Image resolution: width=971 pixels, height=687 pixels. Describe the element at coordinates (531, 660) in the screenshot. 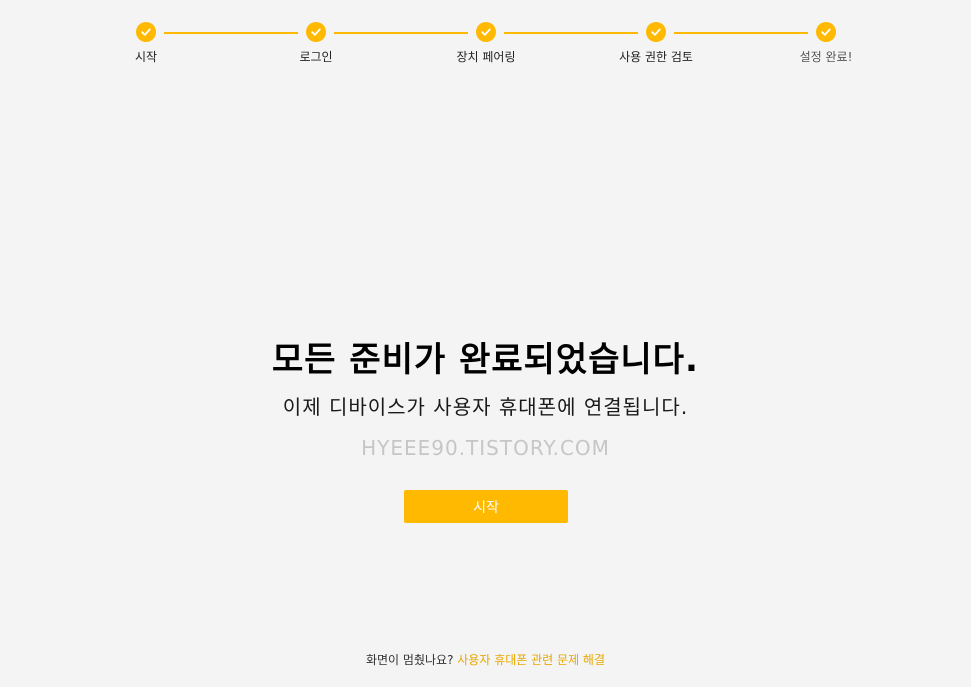

I see `troubleshoot-link: 사용자 휴대폰 관련 문제 해결` at that location.